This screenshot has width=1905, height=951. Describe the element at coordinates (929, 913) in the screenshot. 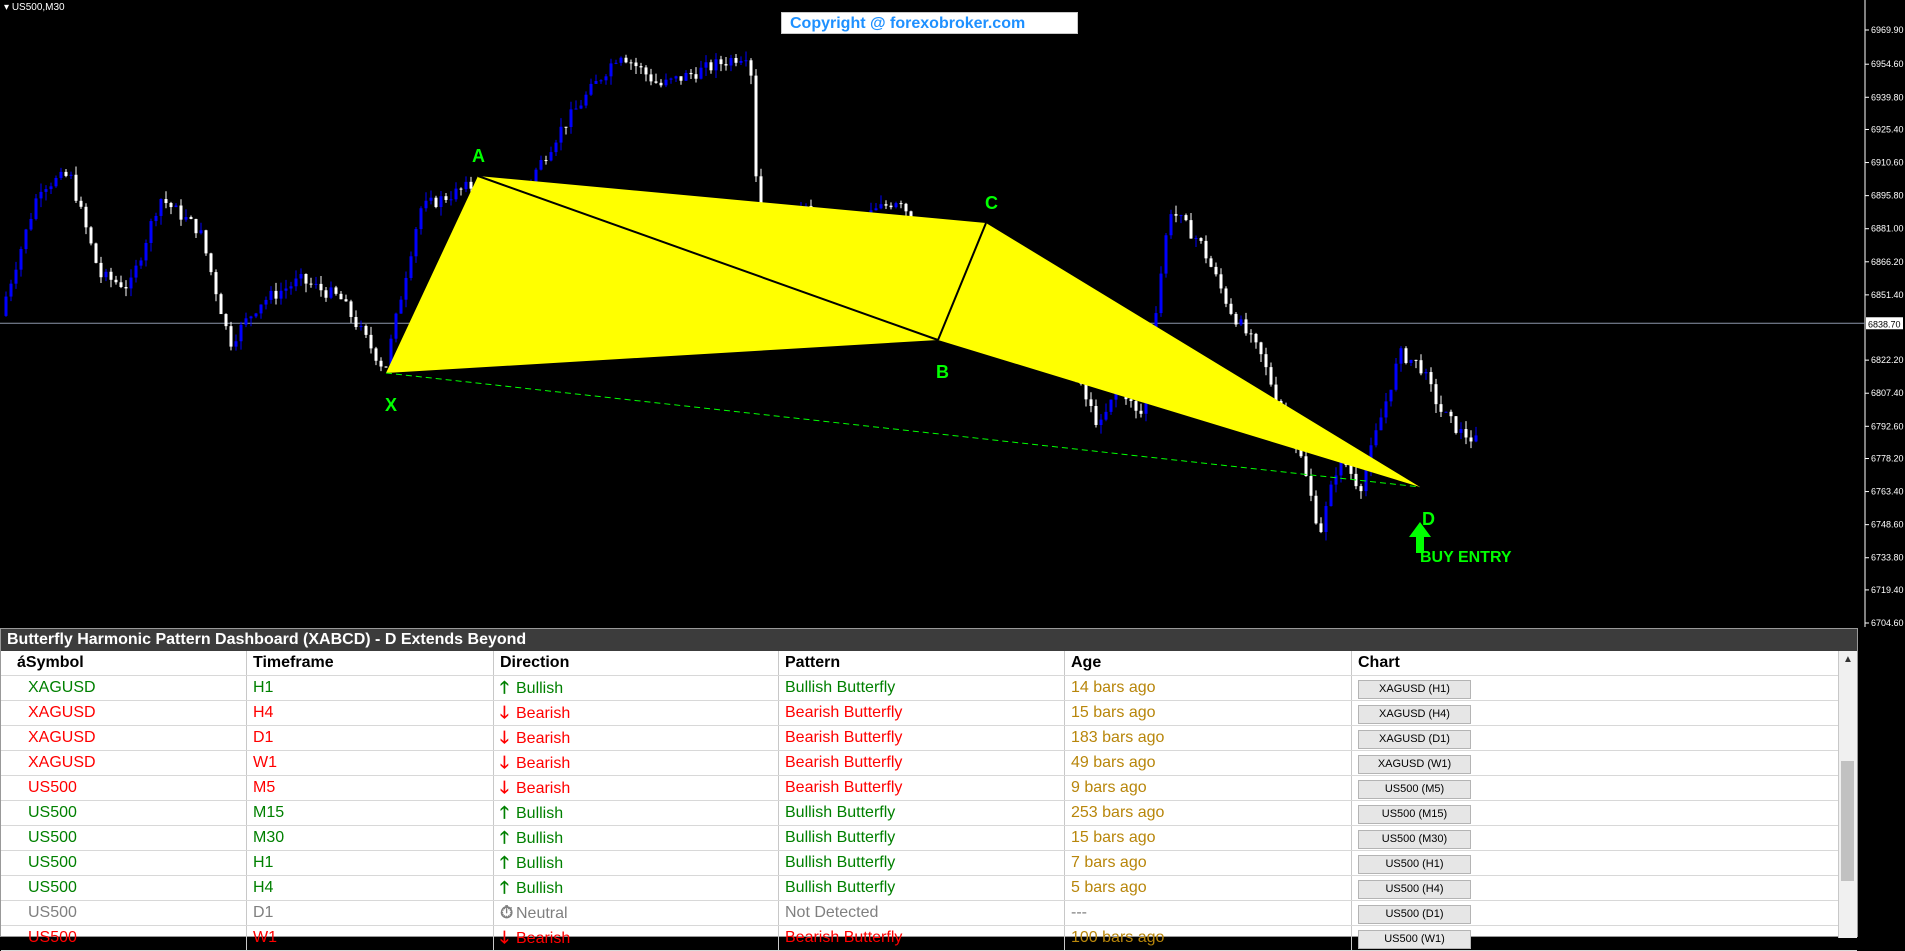

I see `table-row: US500 D1 ⏱ Neutral Not Detected --- US500 (D1)` at that location.